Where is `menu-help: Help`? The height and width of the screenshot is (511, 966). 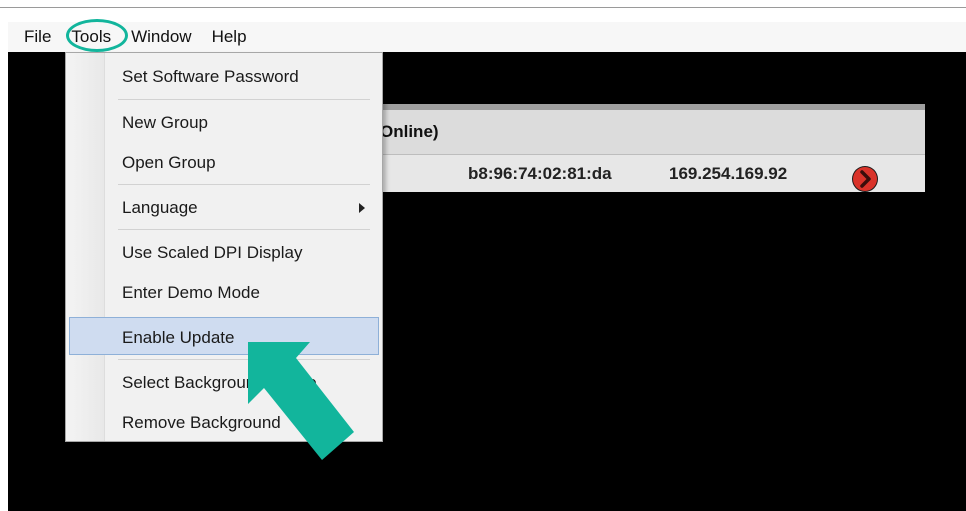 menu-help: Help is located at coordinates (229, 37).